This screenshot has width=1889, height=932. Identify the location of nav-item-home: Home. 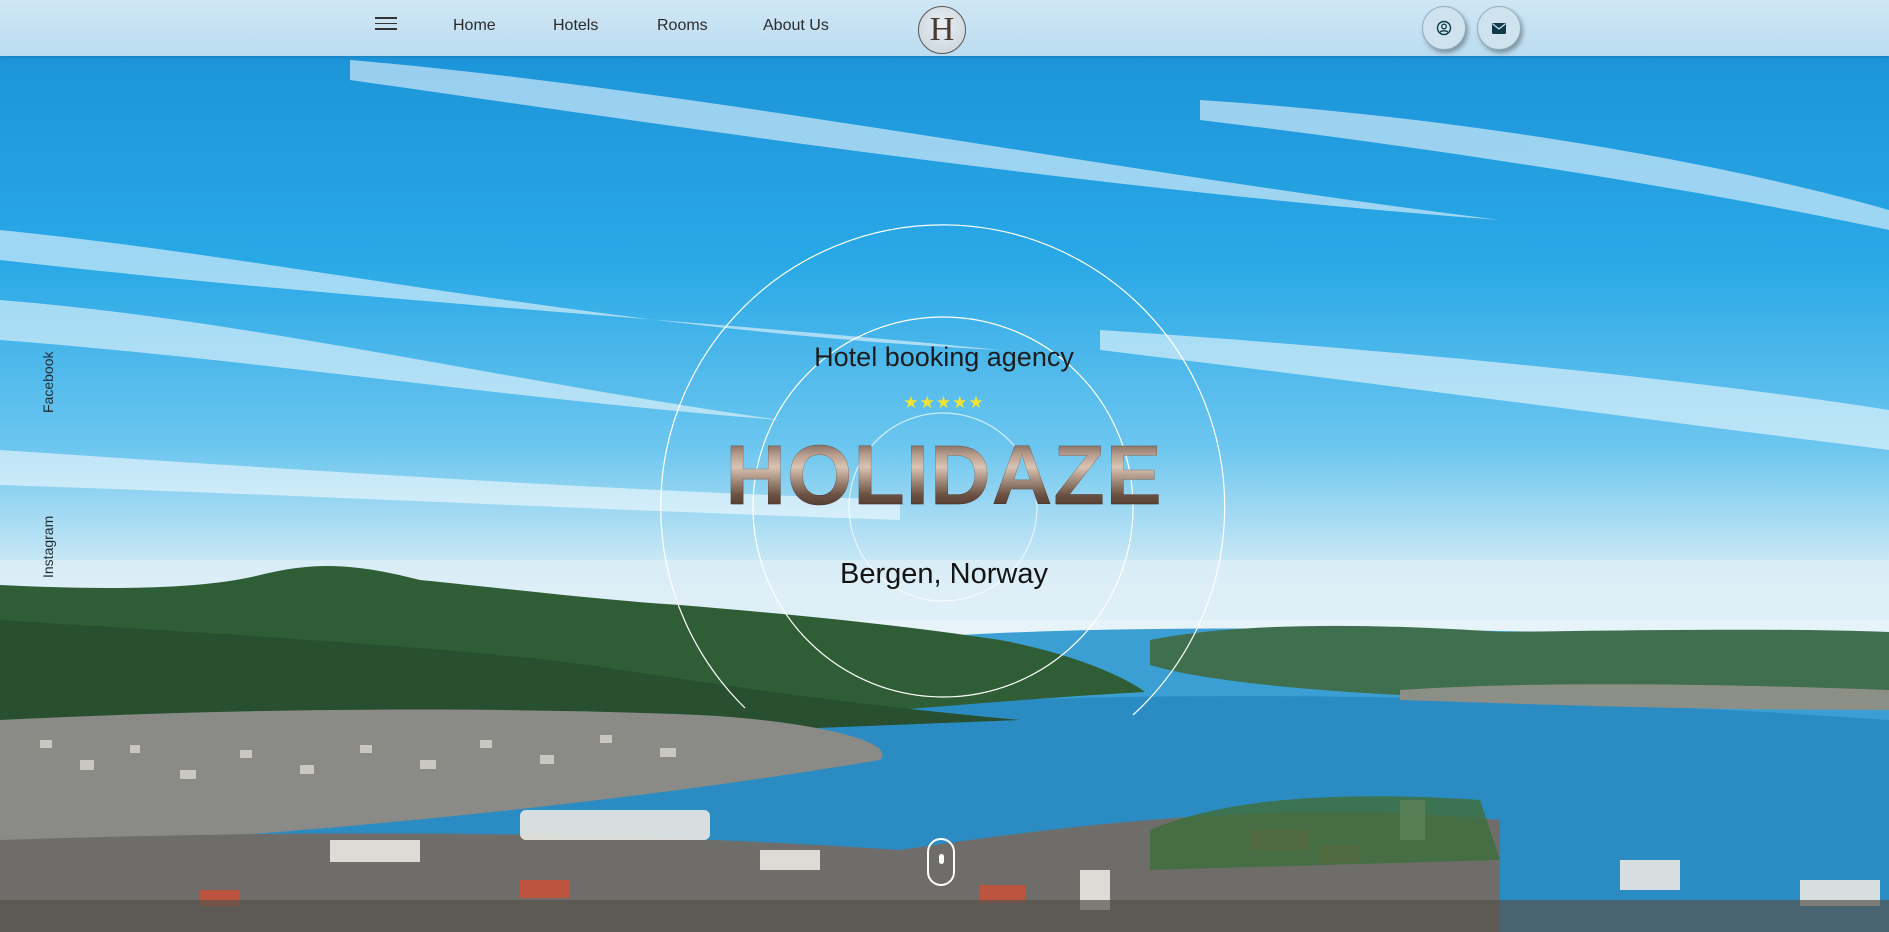
(474, 26).